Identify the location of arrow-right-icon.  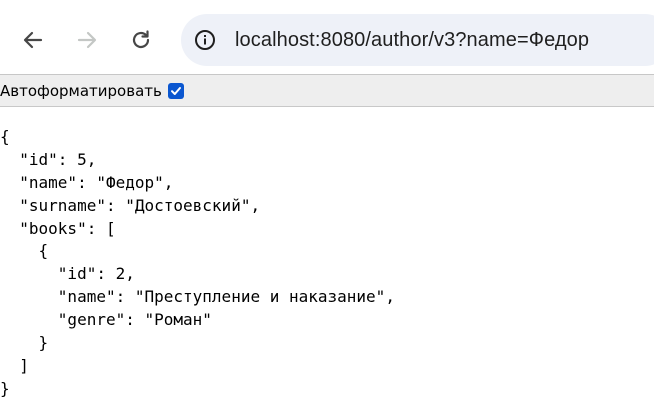
(87, 40).